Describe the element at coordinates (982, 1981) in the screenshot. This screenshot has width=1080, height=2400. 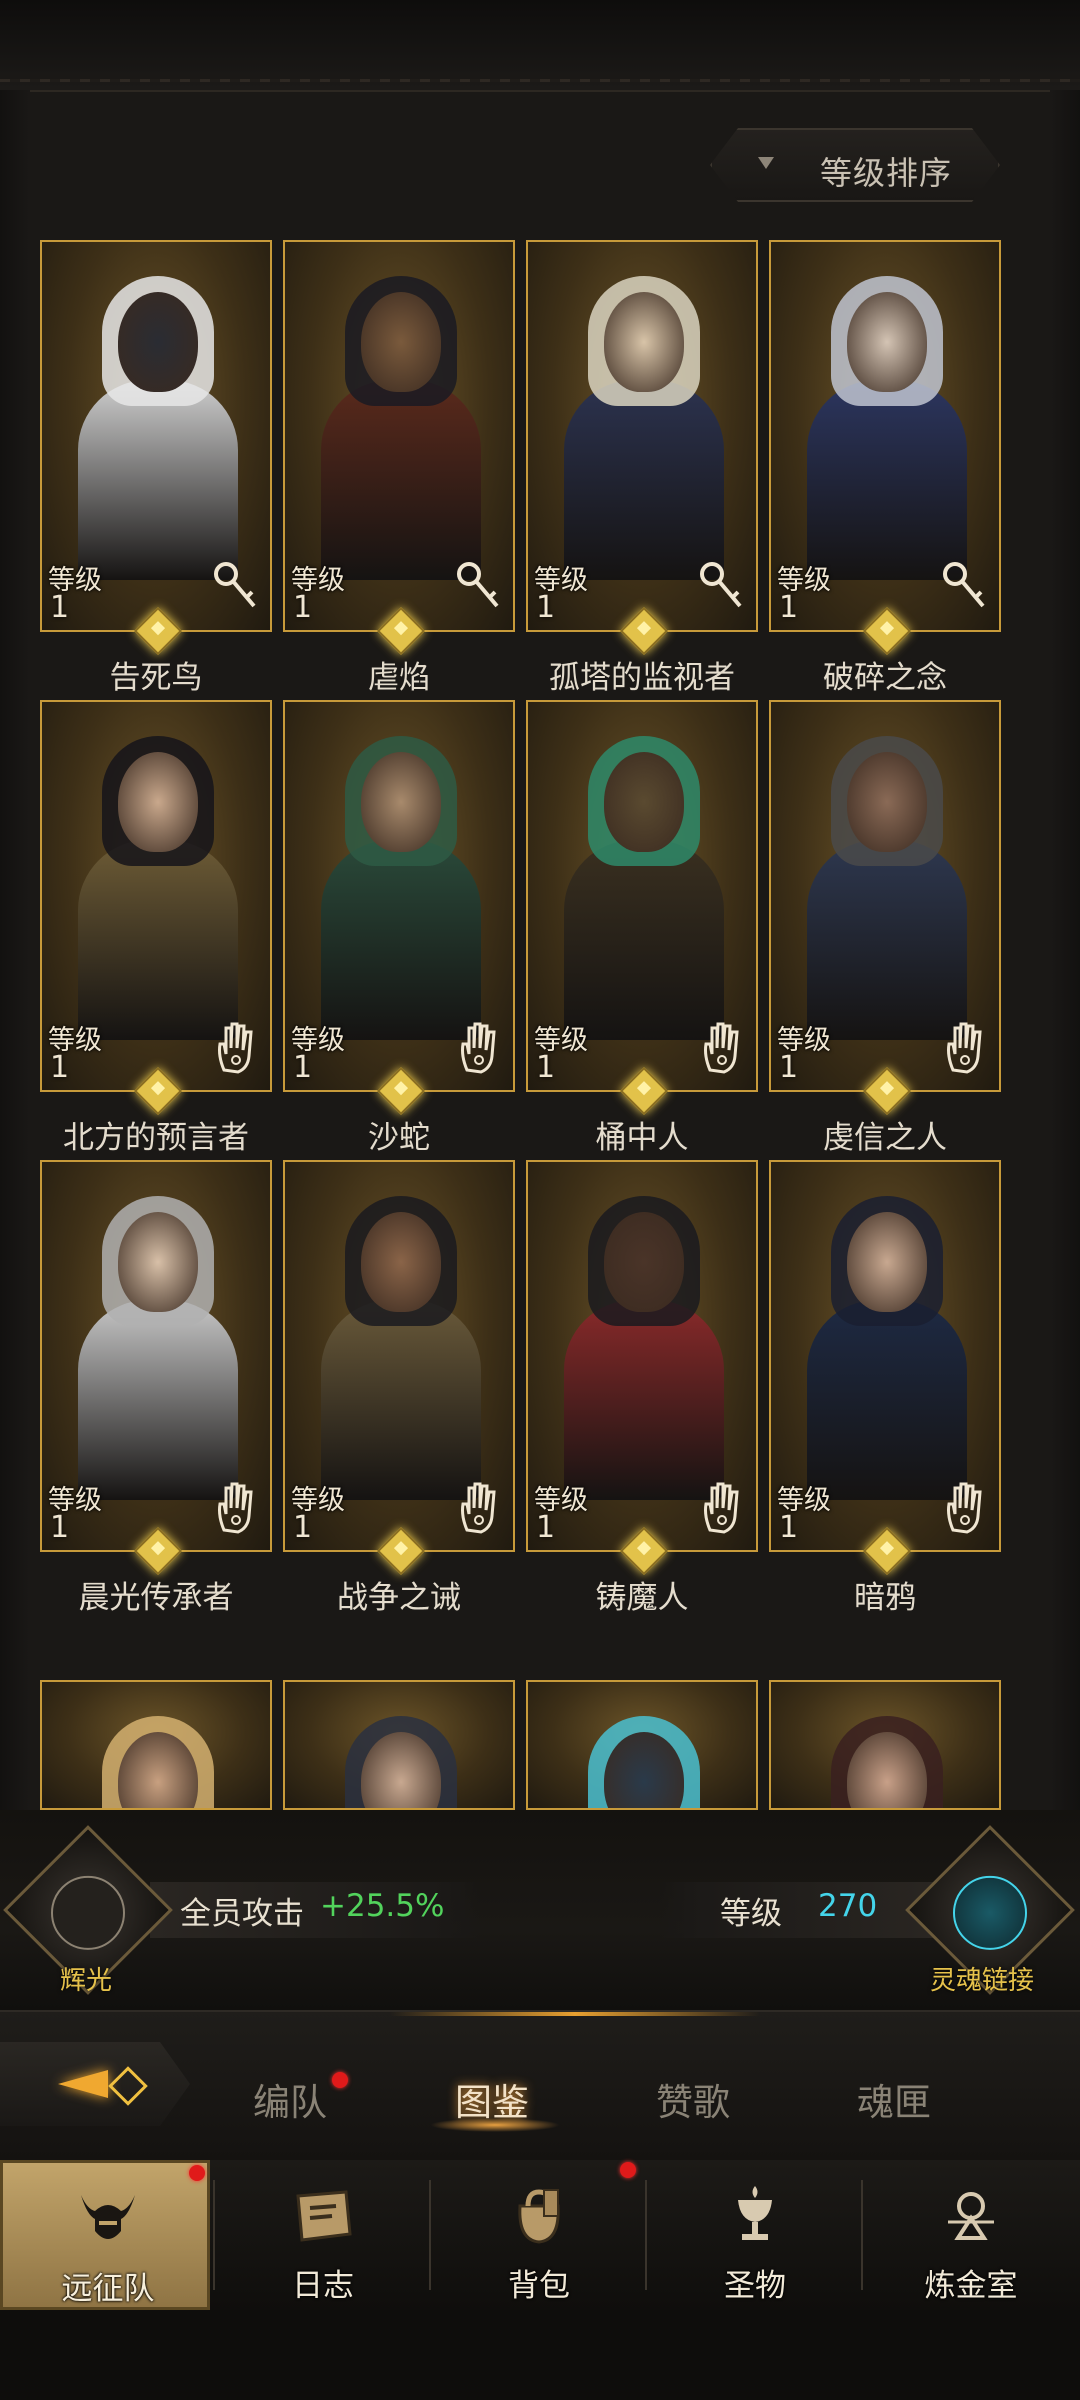
I see `soul-link-label: 灵魂链接` at that location.